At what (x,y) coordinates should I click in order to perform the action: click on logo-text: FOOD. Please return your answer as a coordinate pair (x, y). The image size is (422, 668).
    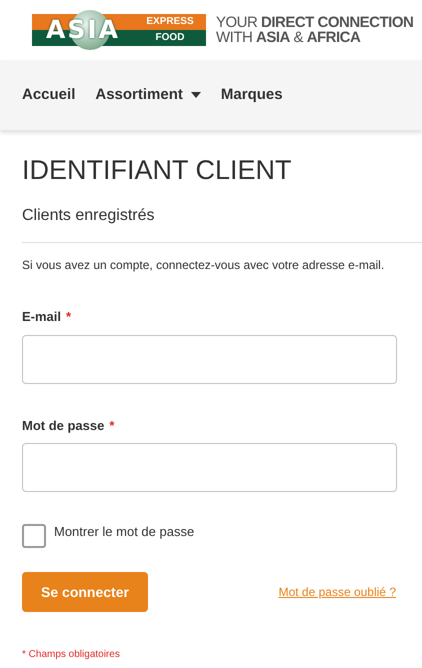
    Looking at the image, I should click on (170, 38).